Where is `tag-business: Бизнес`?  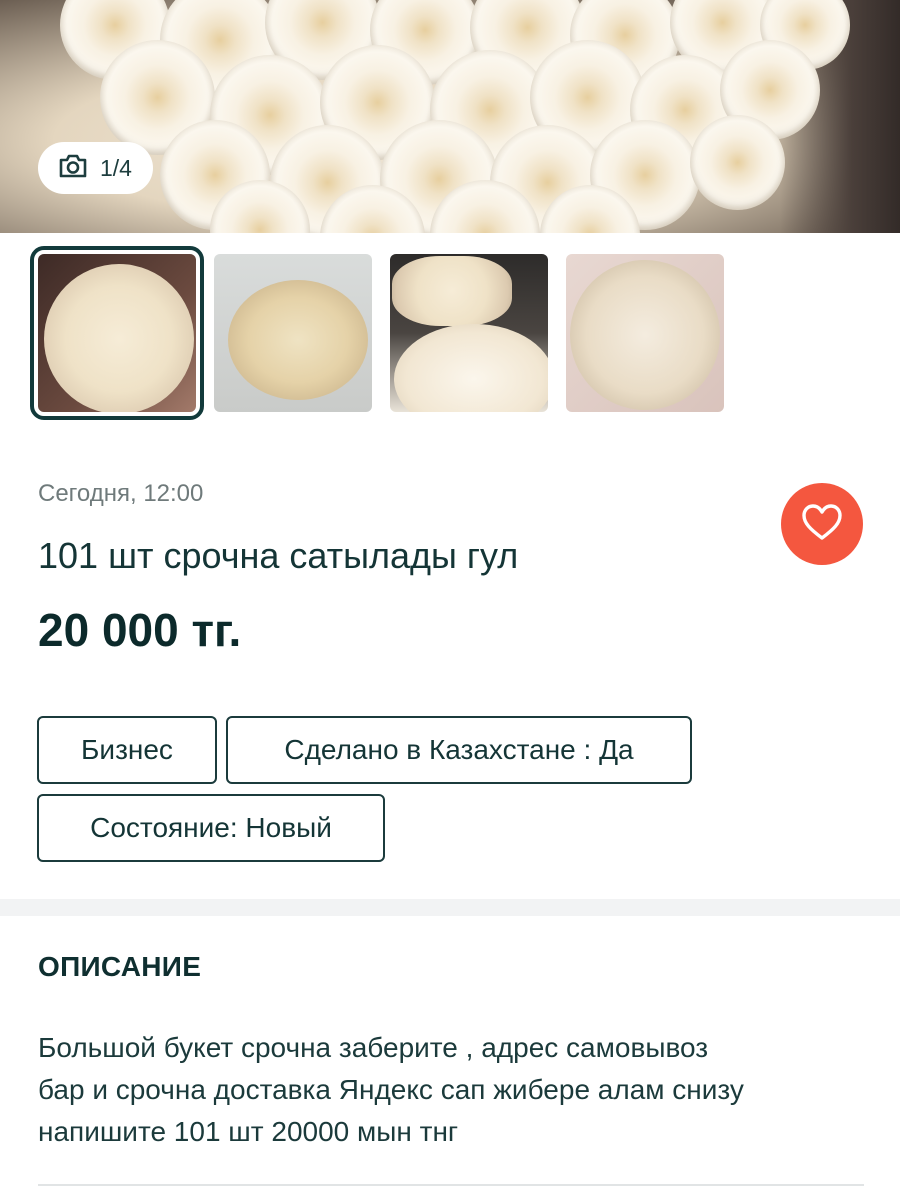
tag-business: Бизнес is located at coordinates (127, 750).